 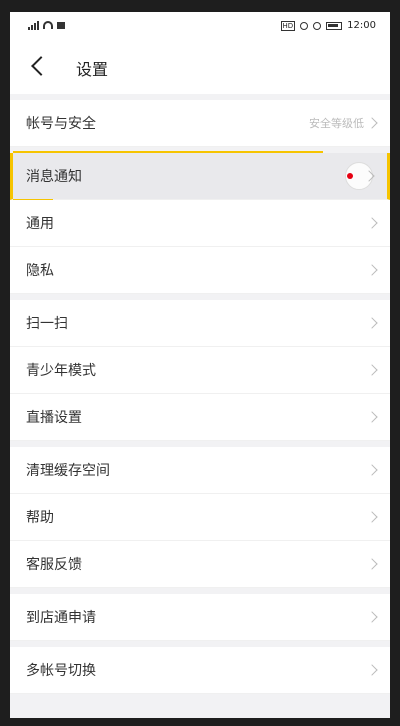 I want to click on item-label: 扫一扫, so click(x=47, y=324).